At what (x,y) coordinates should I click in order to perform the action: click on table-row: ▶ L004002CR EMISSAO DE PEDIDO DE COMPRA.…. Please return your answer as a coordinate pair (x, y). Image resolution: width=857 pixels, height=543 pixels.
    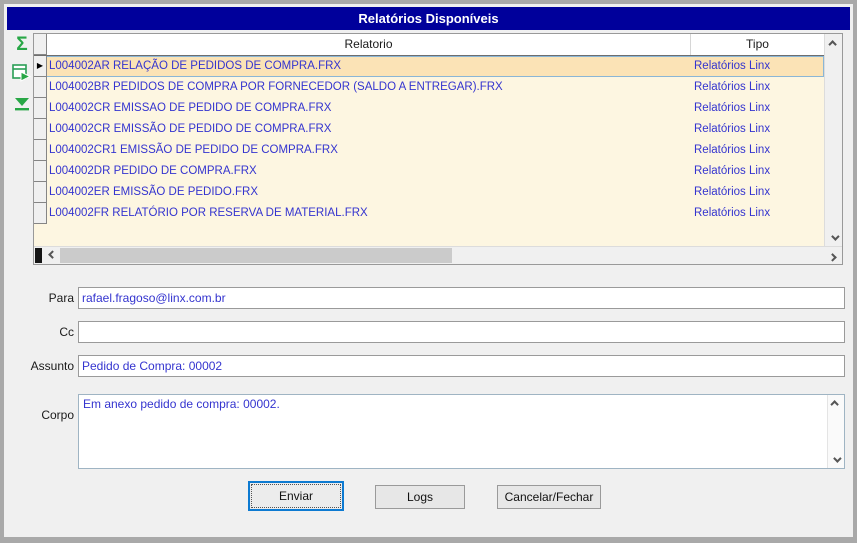
    Looking at the image, I should click on (429, 108).